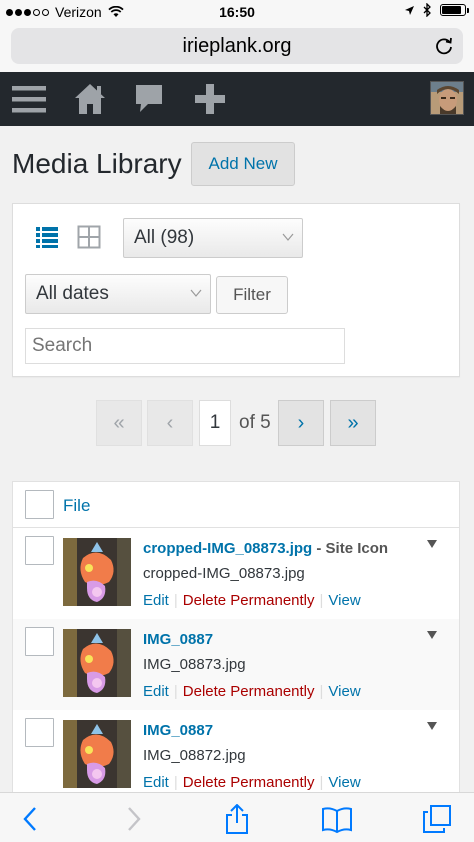 The image size is (474, 842). Describe the element at coordinates (76, 506) in the screenshot. I see `column-file-header: File` at that location.